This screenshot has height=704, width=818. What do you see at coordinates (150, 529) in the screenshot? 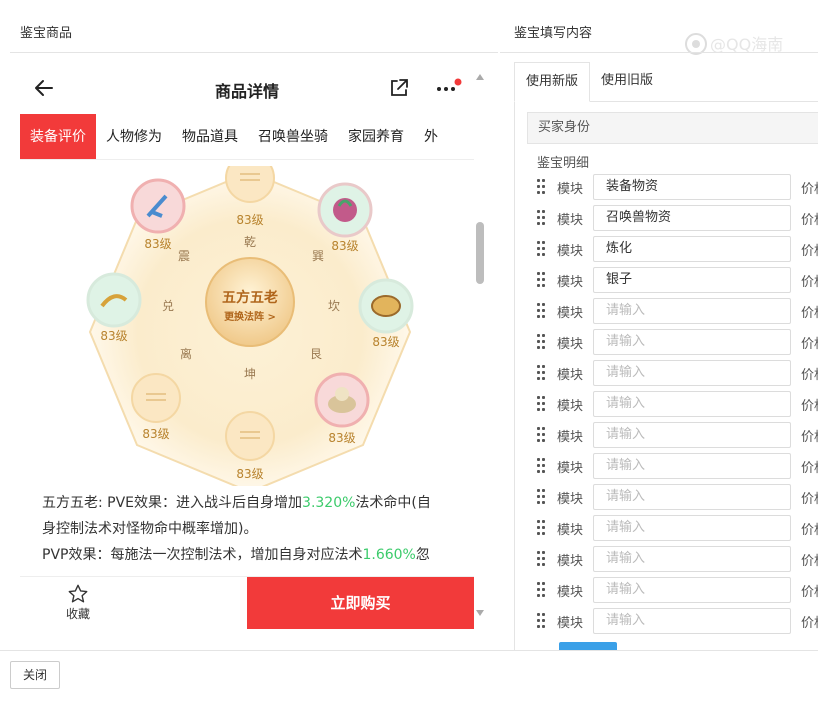
I see `desc-text: 身控制法术对怪物命中概率增加)。` at bounding box center [150, 529].